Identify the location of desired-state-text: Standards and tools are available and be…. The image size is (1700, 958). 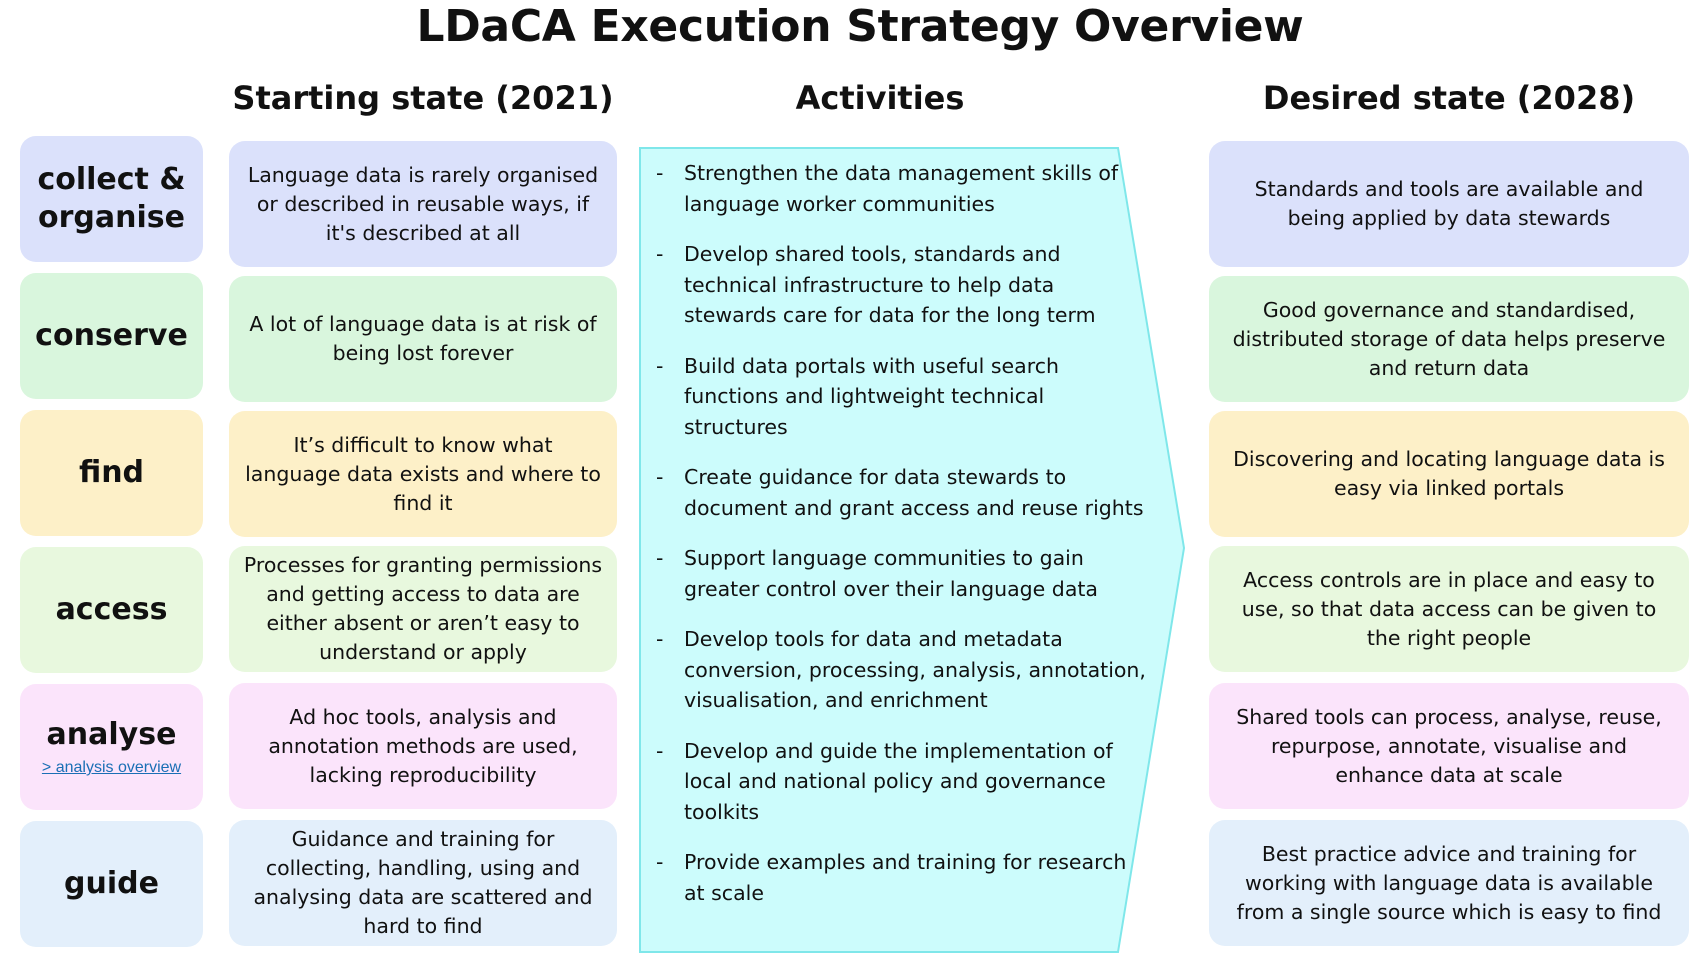
(1449, 203).